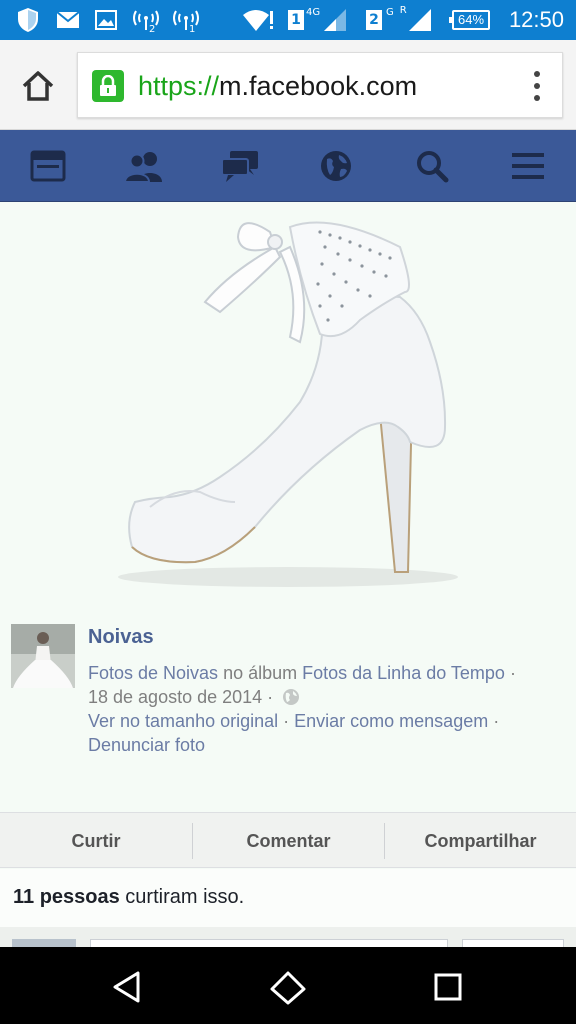 This screenshot has height=1024, width=576. What do you see at coordinates (313, 12) in the screenshot?
I see `sim1-network-type: 4G` at bounding box center [313, 12].